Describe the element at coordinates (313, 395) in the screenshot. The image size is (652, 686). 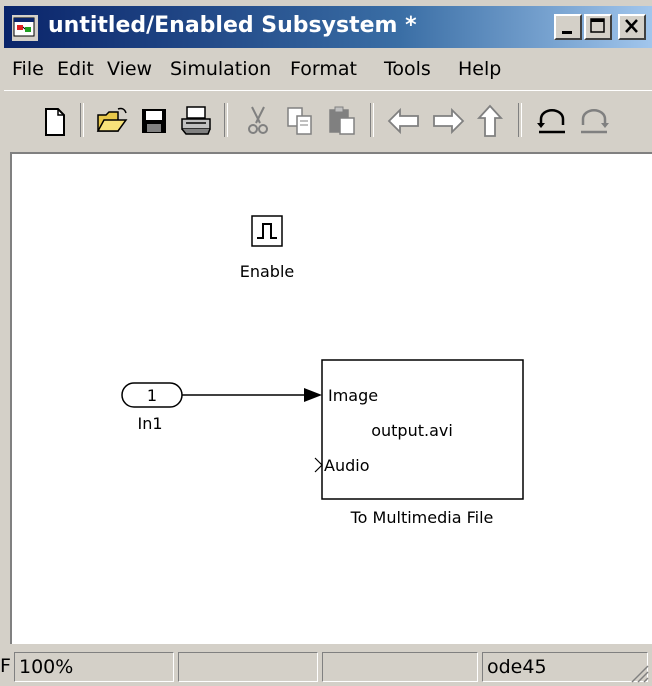
I see `signal-arrowhead` at that location.